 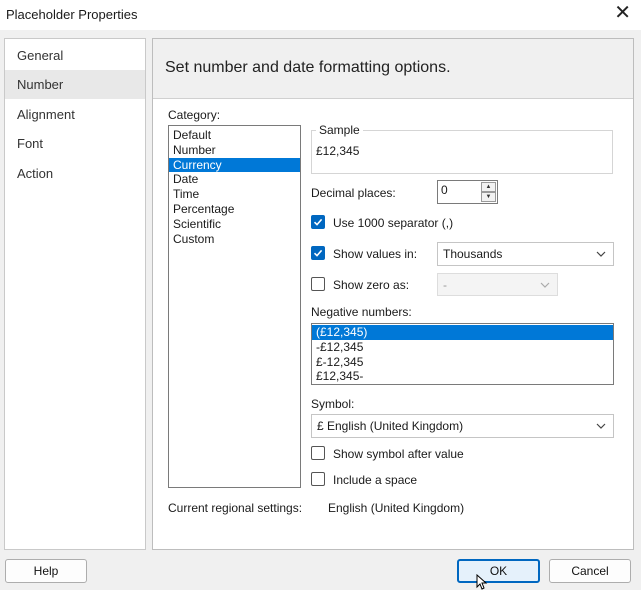 What do you see at coordinates (75, 55) in the screenshot?
I see `sidebar-item-general: General` at bounding box center [75, 55].